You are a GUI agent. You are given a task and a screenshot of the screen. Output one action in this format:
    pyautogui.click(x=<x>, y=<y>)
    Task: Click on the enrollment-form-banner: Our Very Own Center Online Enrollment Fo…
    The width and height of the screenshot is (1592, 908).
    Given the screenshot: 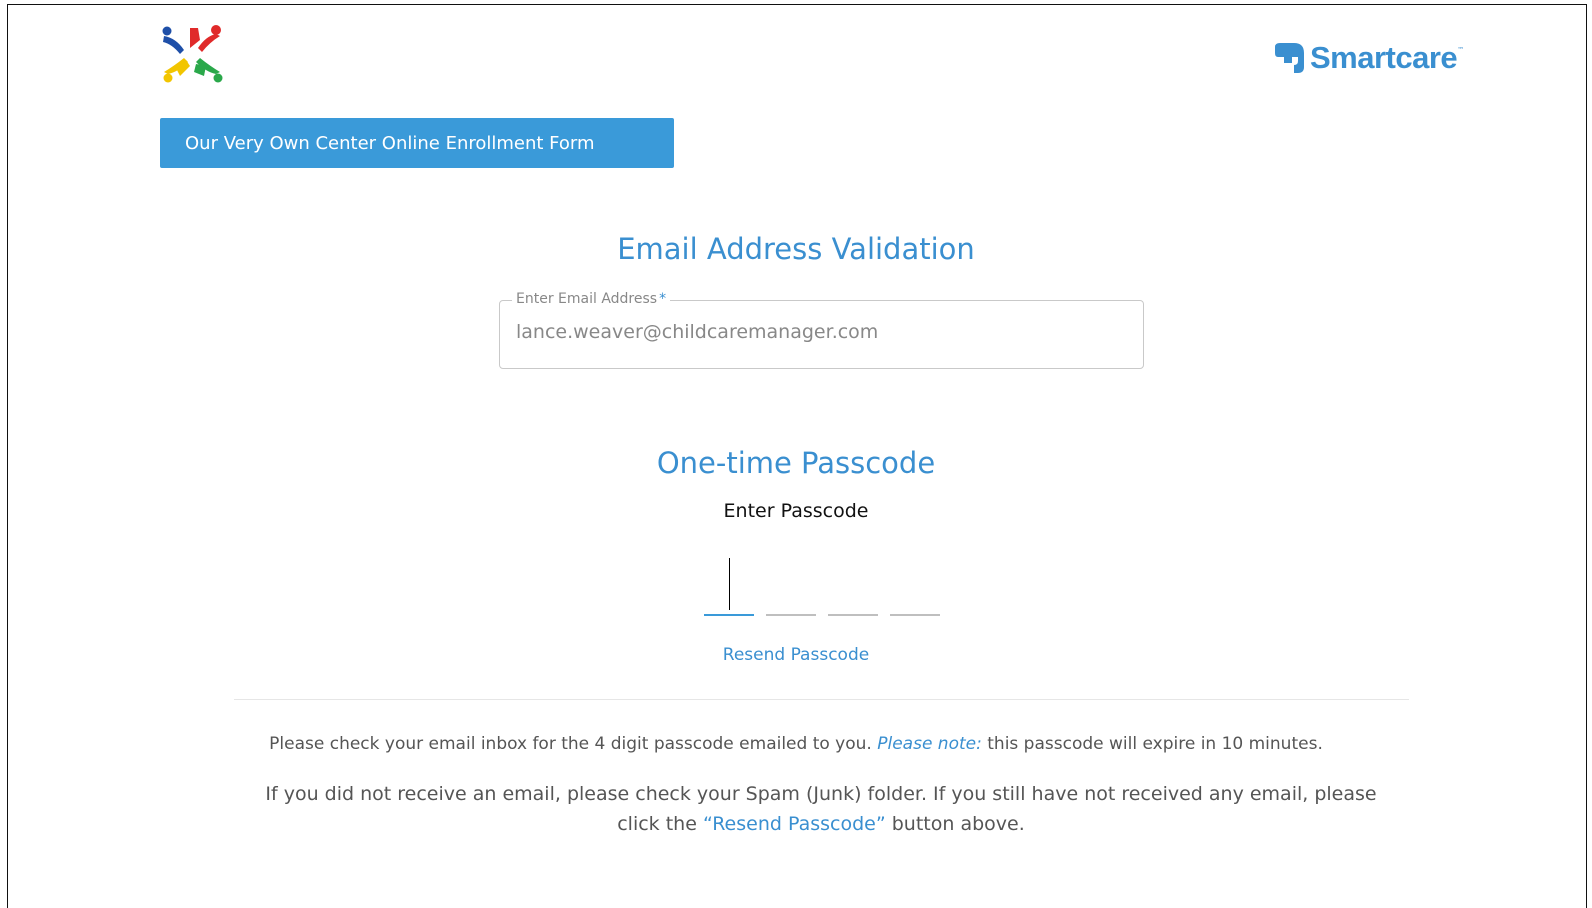 What is the action you would take?
    pyautogui.click(x=417, y=143)
    